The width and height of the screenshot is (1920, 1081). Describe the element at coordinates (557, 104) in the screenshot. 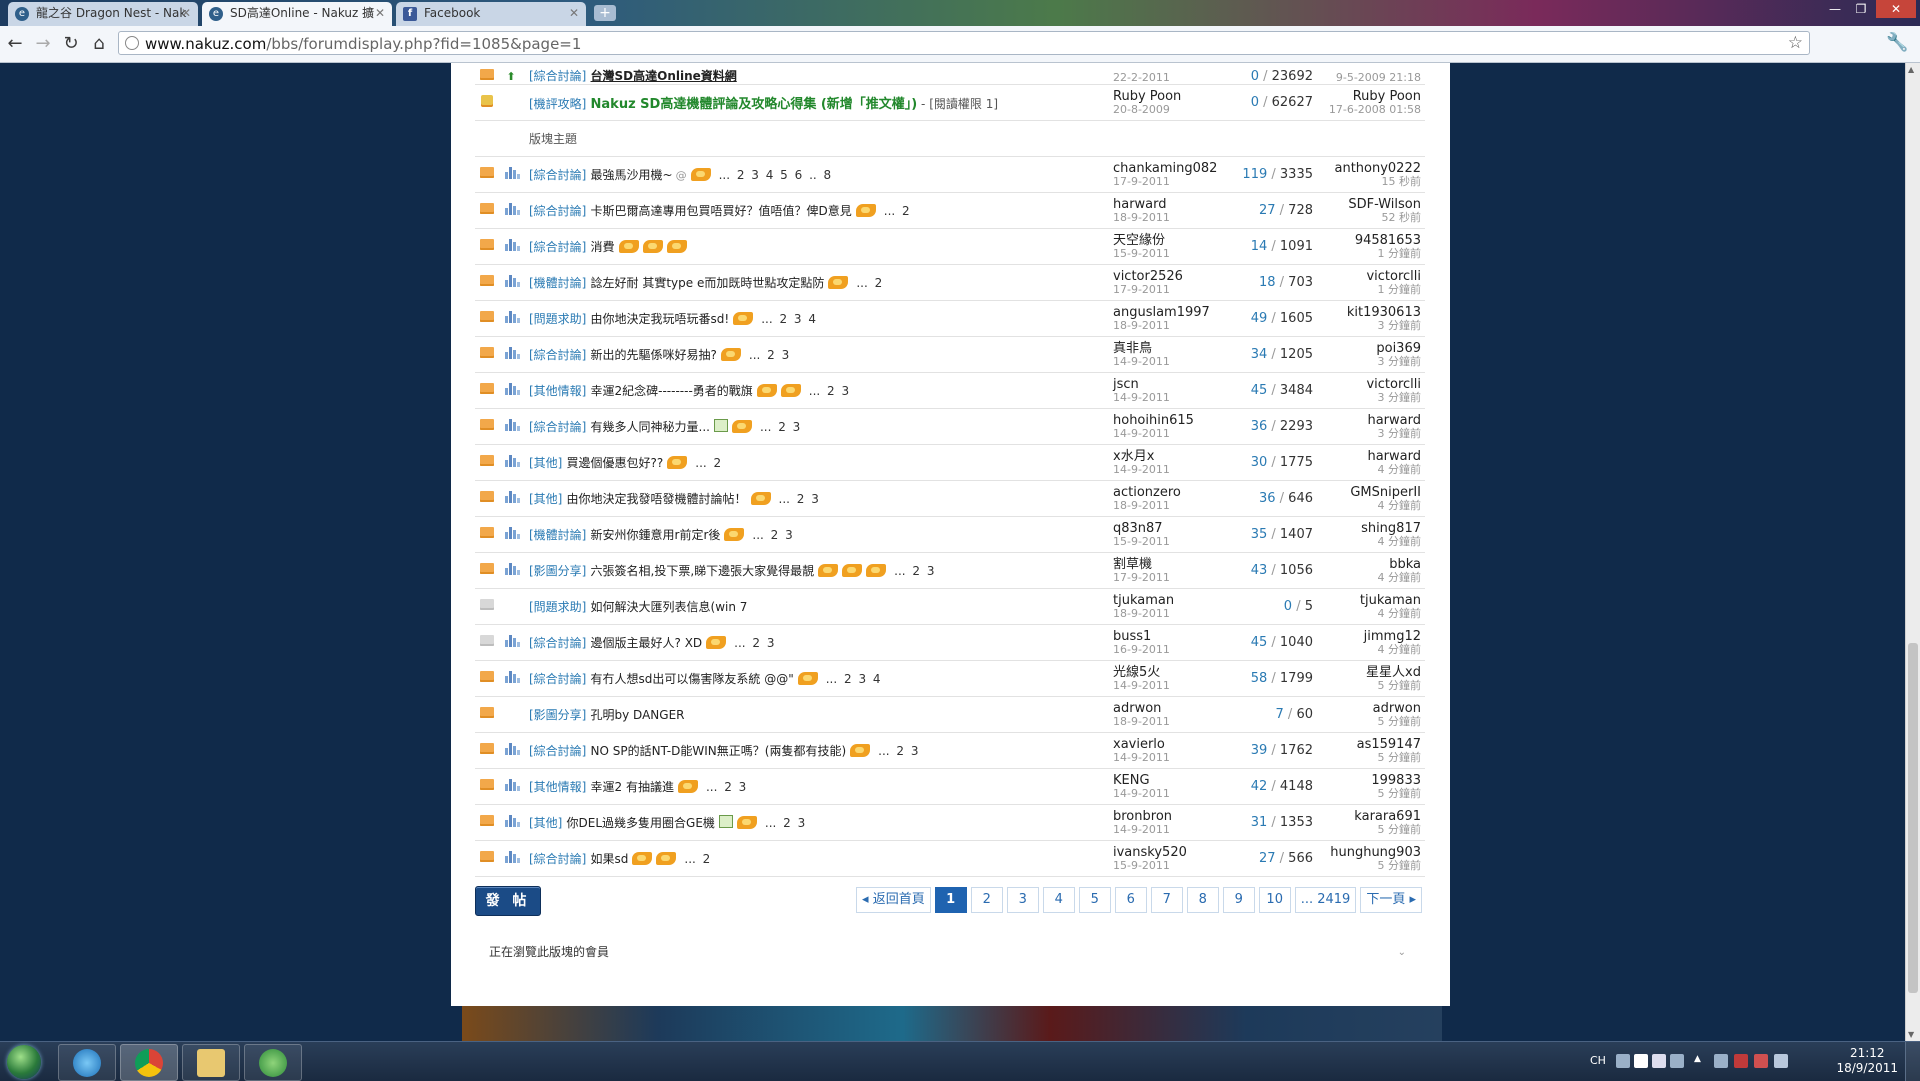

I see `thread-category-link: [機評攻略]` at that location.